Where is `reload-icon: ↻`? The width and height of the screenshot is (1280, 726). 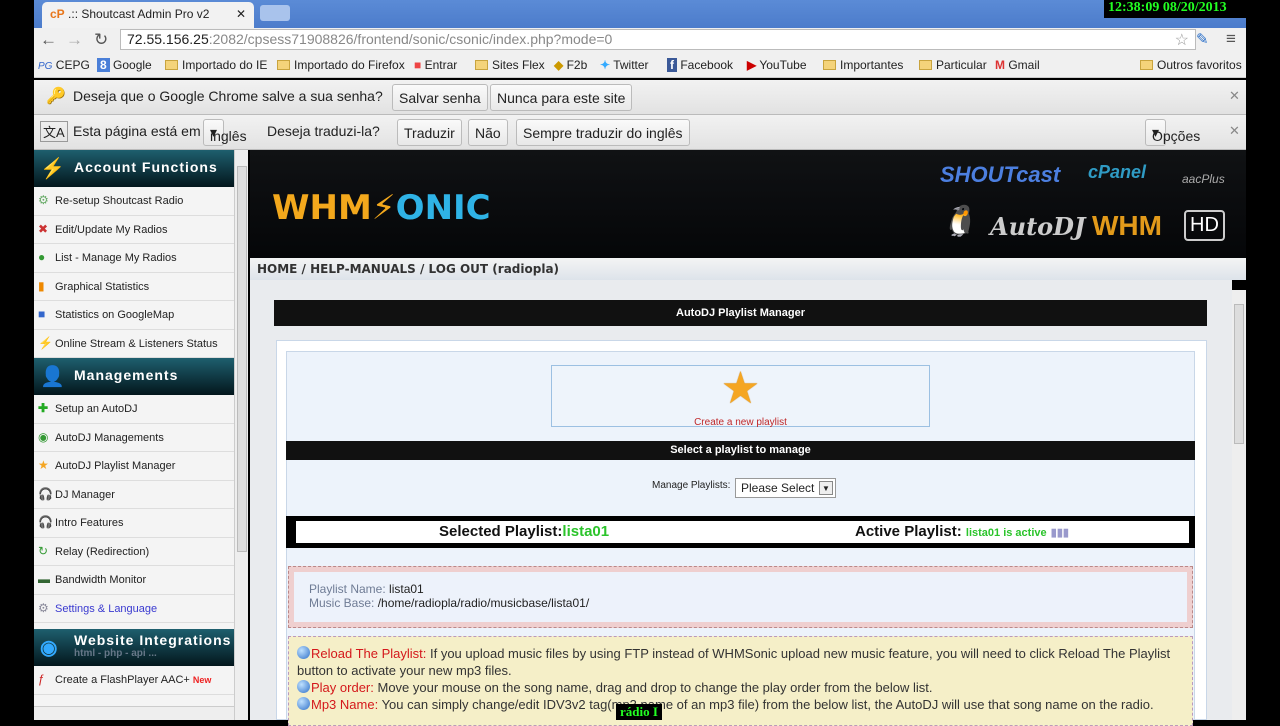 reload-icon: ↻ is located at coordinates (101, 40).